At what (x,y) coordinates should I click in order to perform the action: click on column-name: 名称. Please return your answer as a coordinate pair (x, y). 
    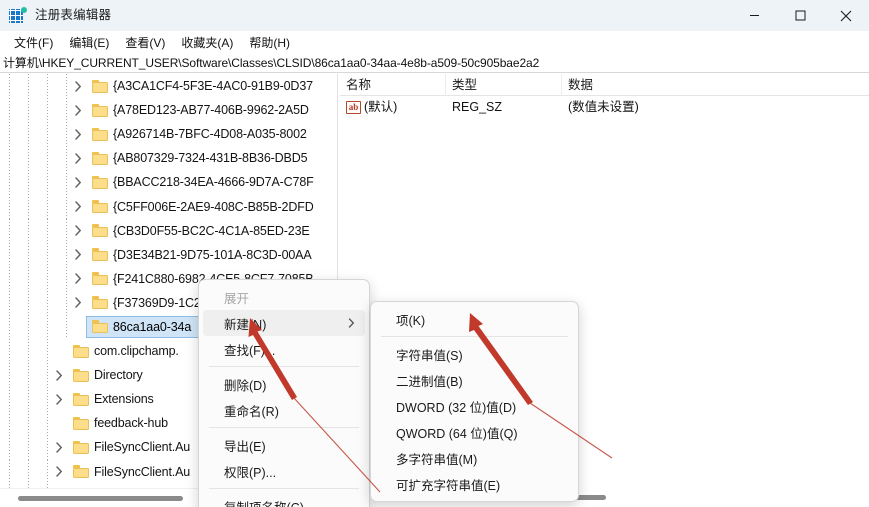
    Looking at the image, I should click on (393, 85).